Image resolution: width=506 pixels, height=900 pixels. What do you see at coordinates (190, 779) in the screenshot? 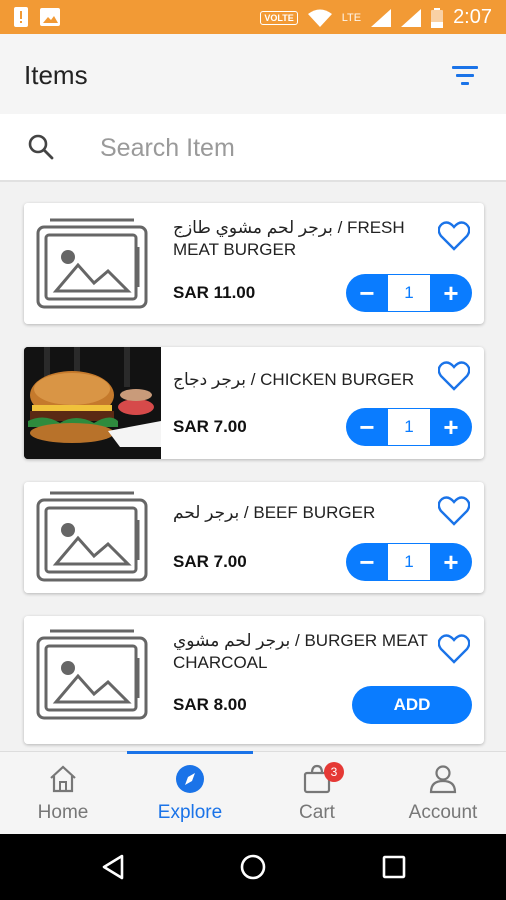
I see `compass-icon` at bounding box center [190, 779].